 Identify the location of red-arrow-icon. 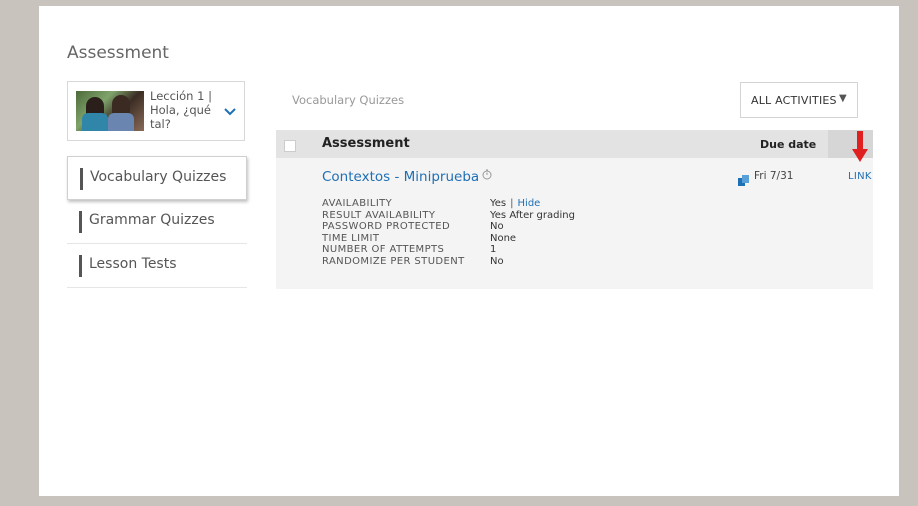
(860, 146).